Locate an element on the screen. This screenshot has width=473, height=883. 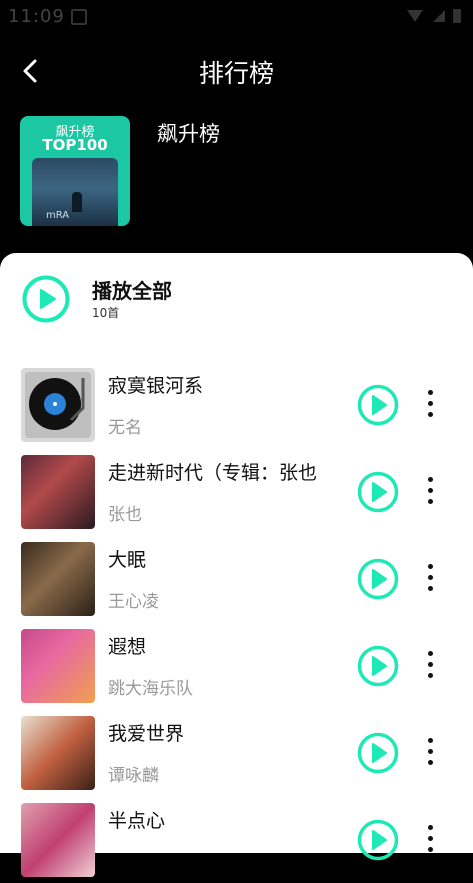
notification-icon is located at coordinates (79, 17).